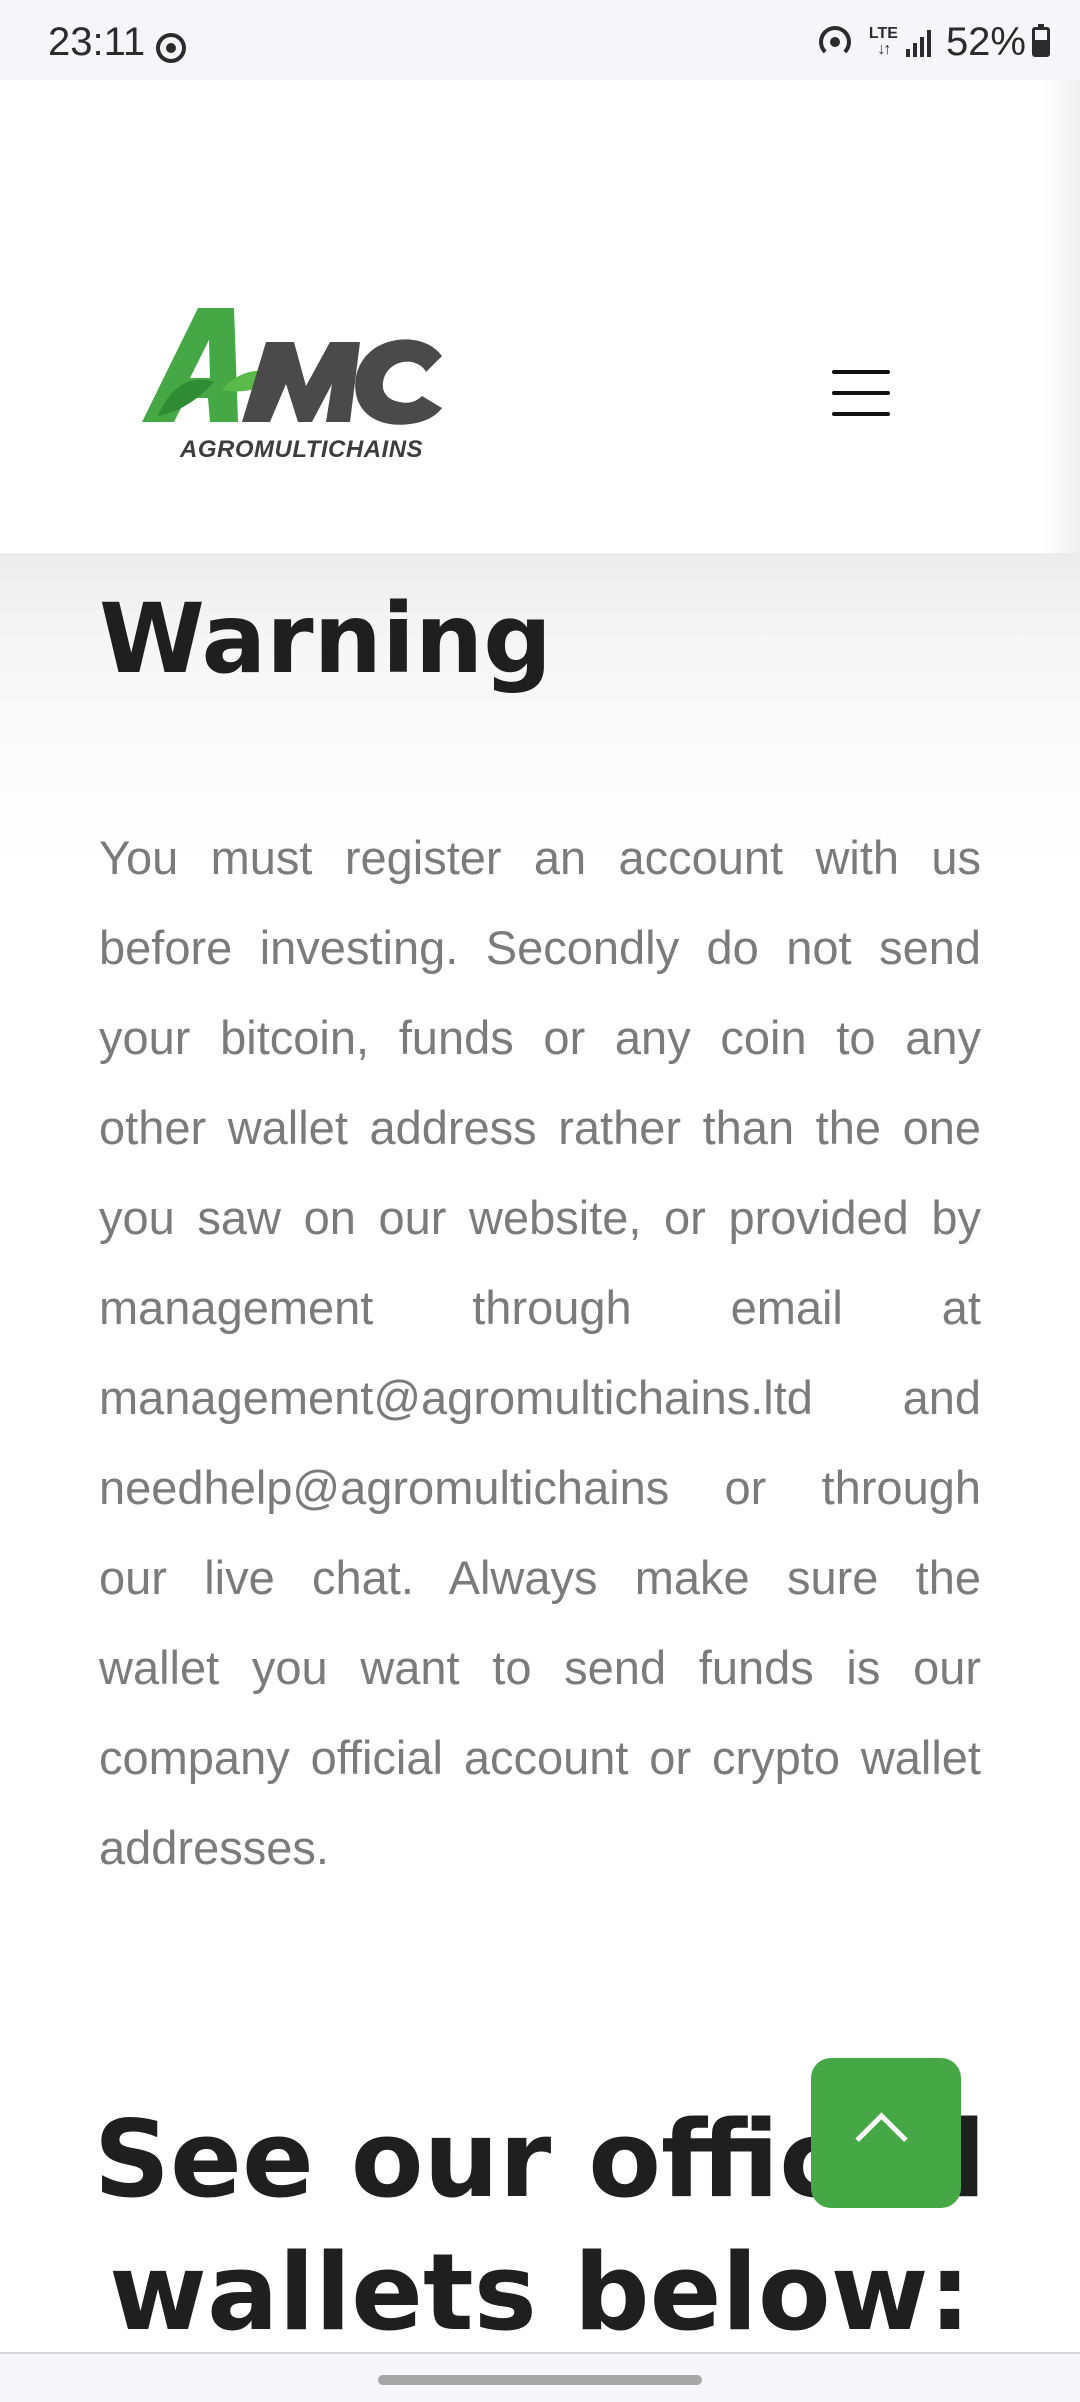  I want to click on chevron-up-icon, so click(881, 2138).